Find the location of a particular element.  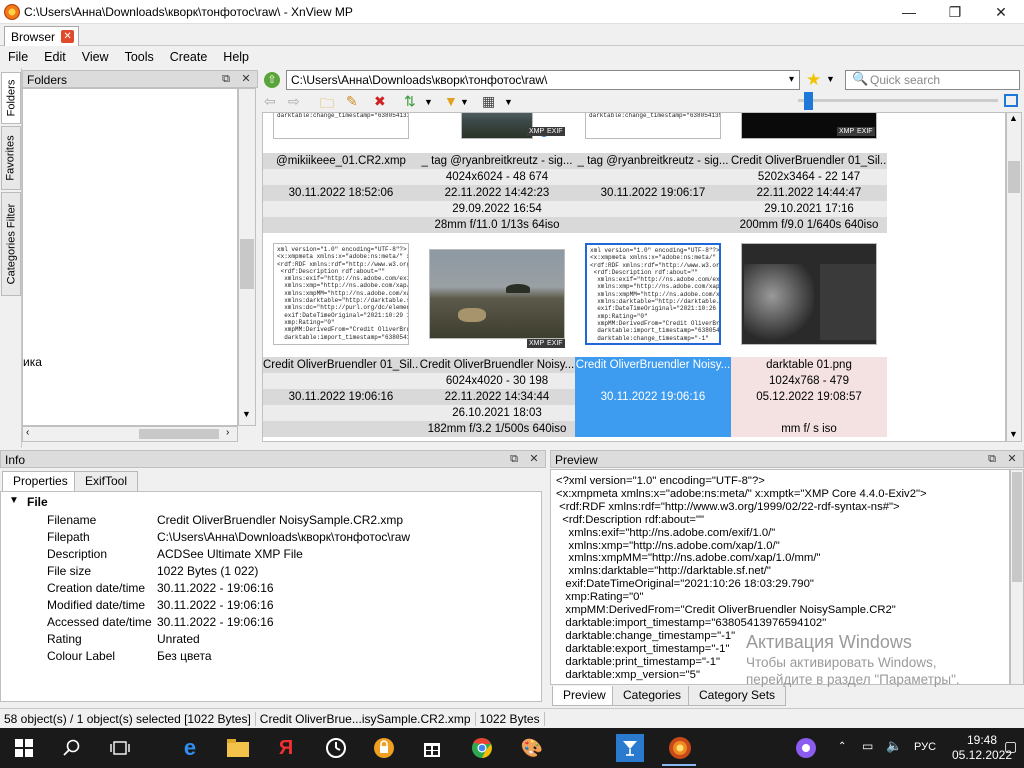

thumbnail-info: 1024x768 - 479 is located at coordinates (809, 381).